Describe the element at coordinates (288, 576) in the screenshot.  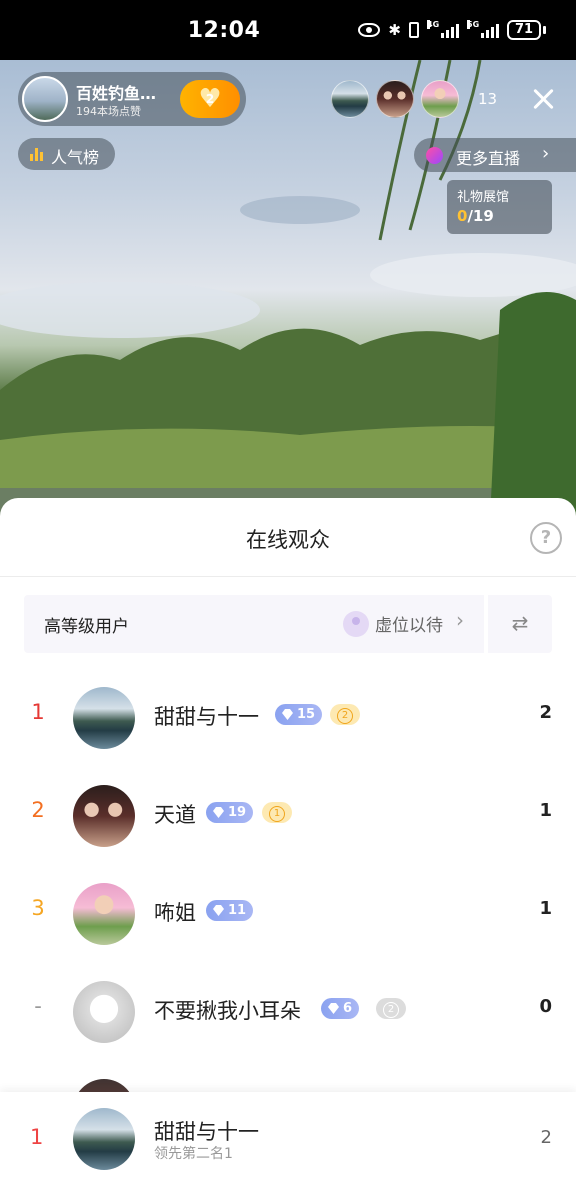
I see `divider` at that location.